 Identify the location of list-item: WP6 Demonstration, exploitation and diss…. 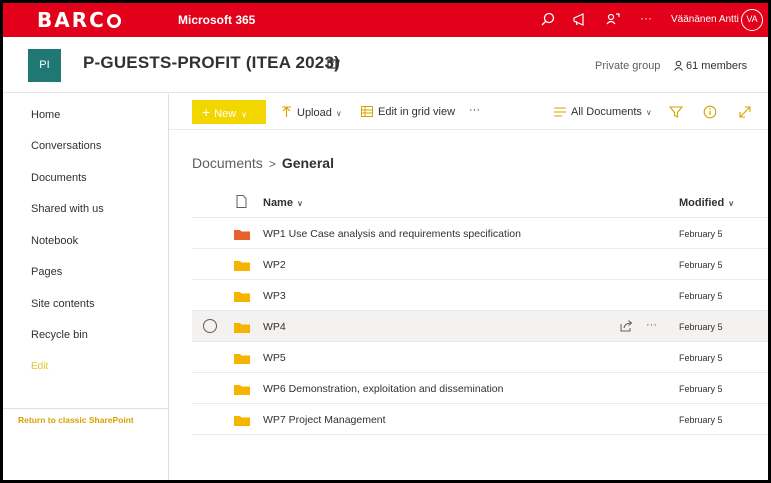
(480, 388).